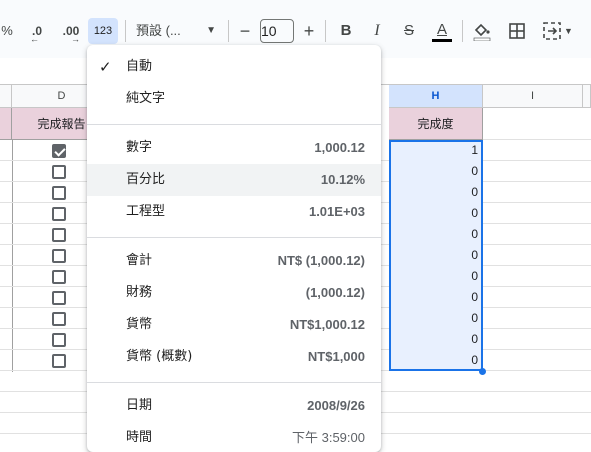 This screenshot has height=452, width=591. What do you see at coordinates (482, 371) in the screenshot?
I see `fill-handle` at bounding box center [482, 371].